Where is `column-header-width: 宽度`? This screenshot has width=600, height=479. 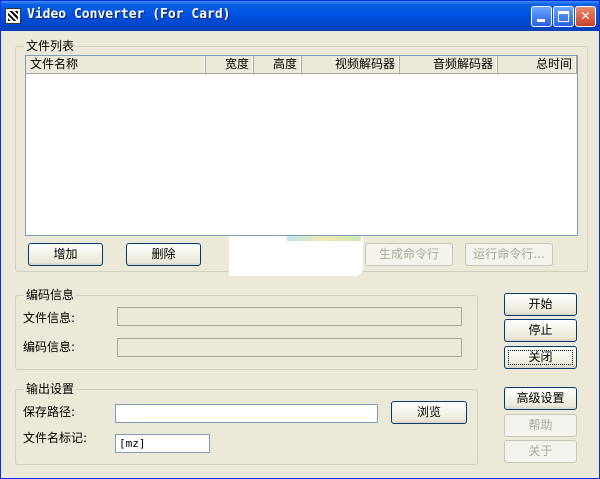
column-header-width: 宽度 is located at coordinates (230, 64).